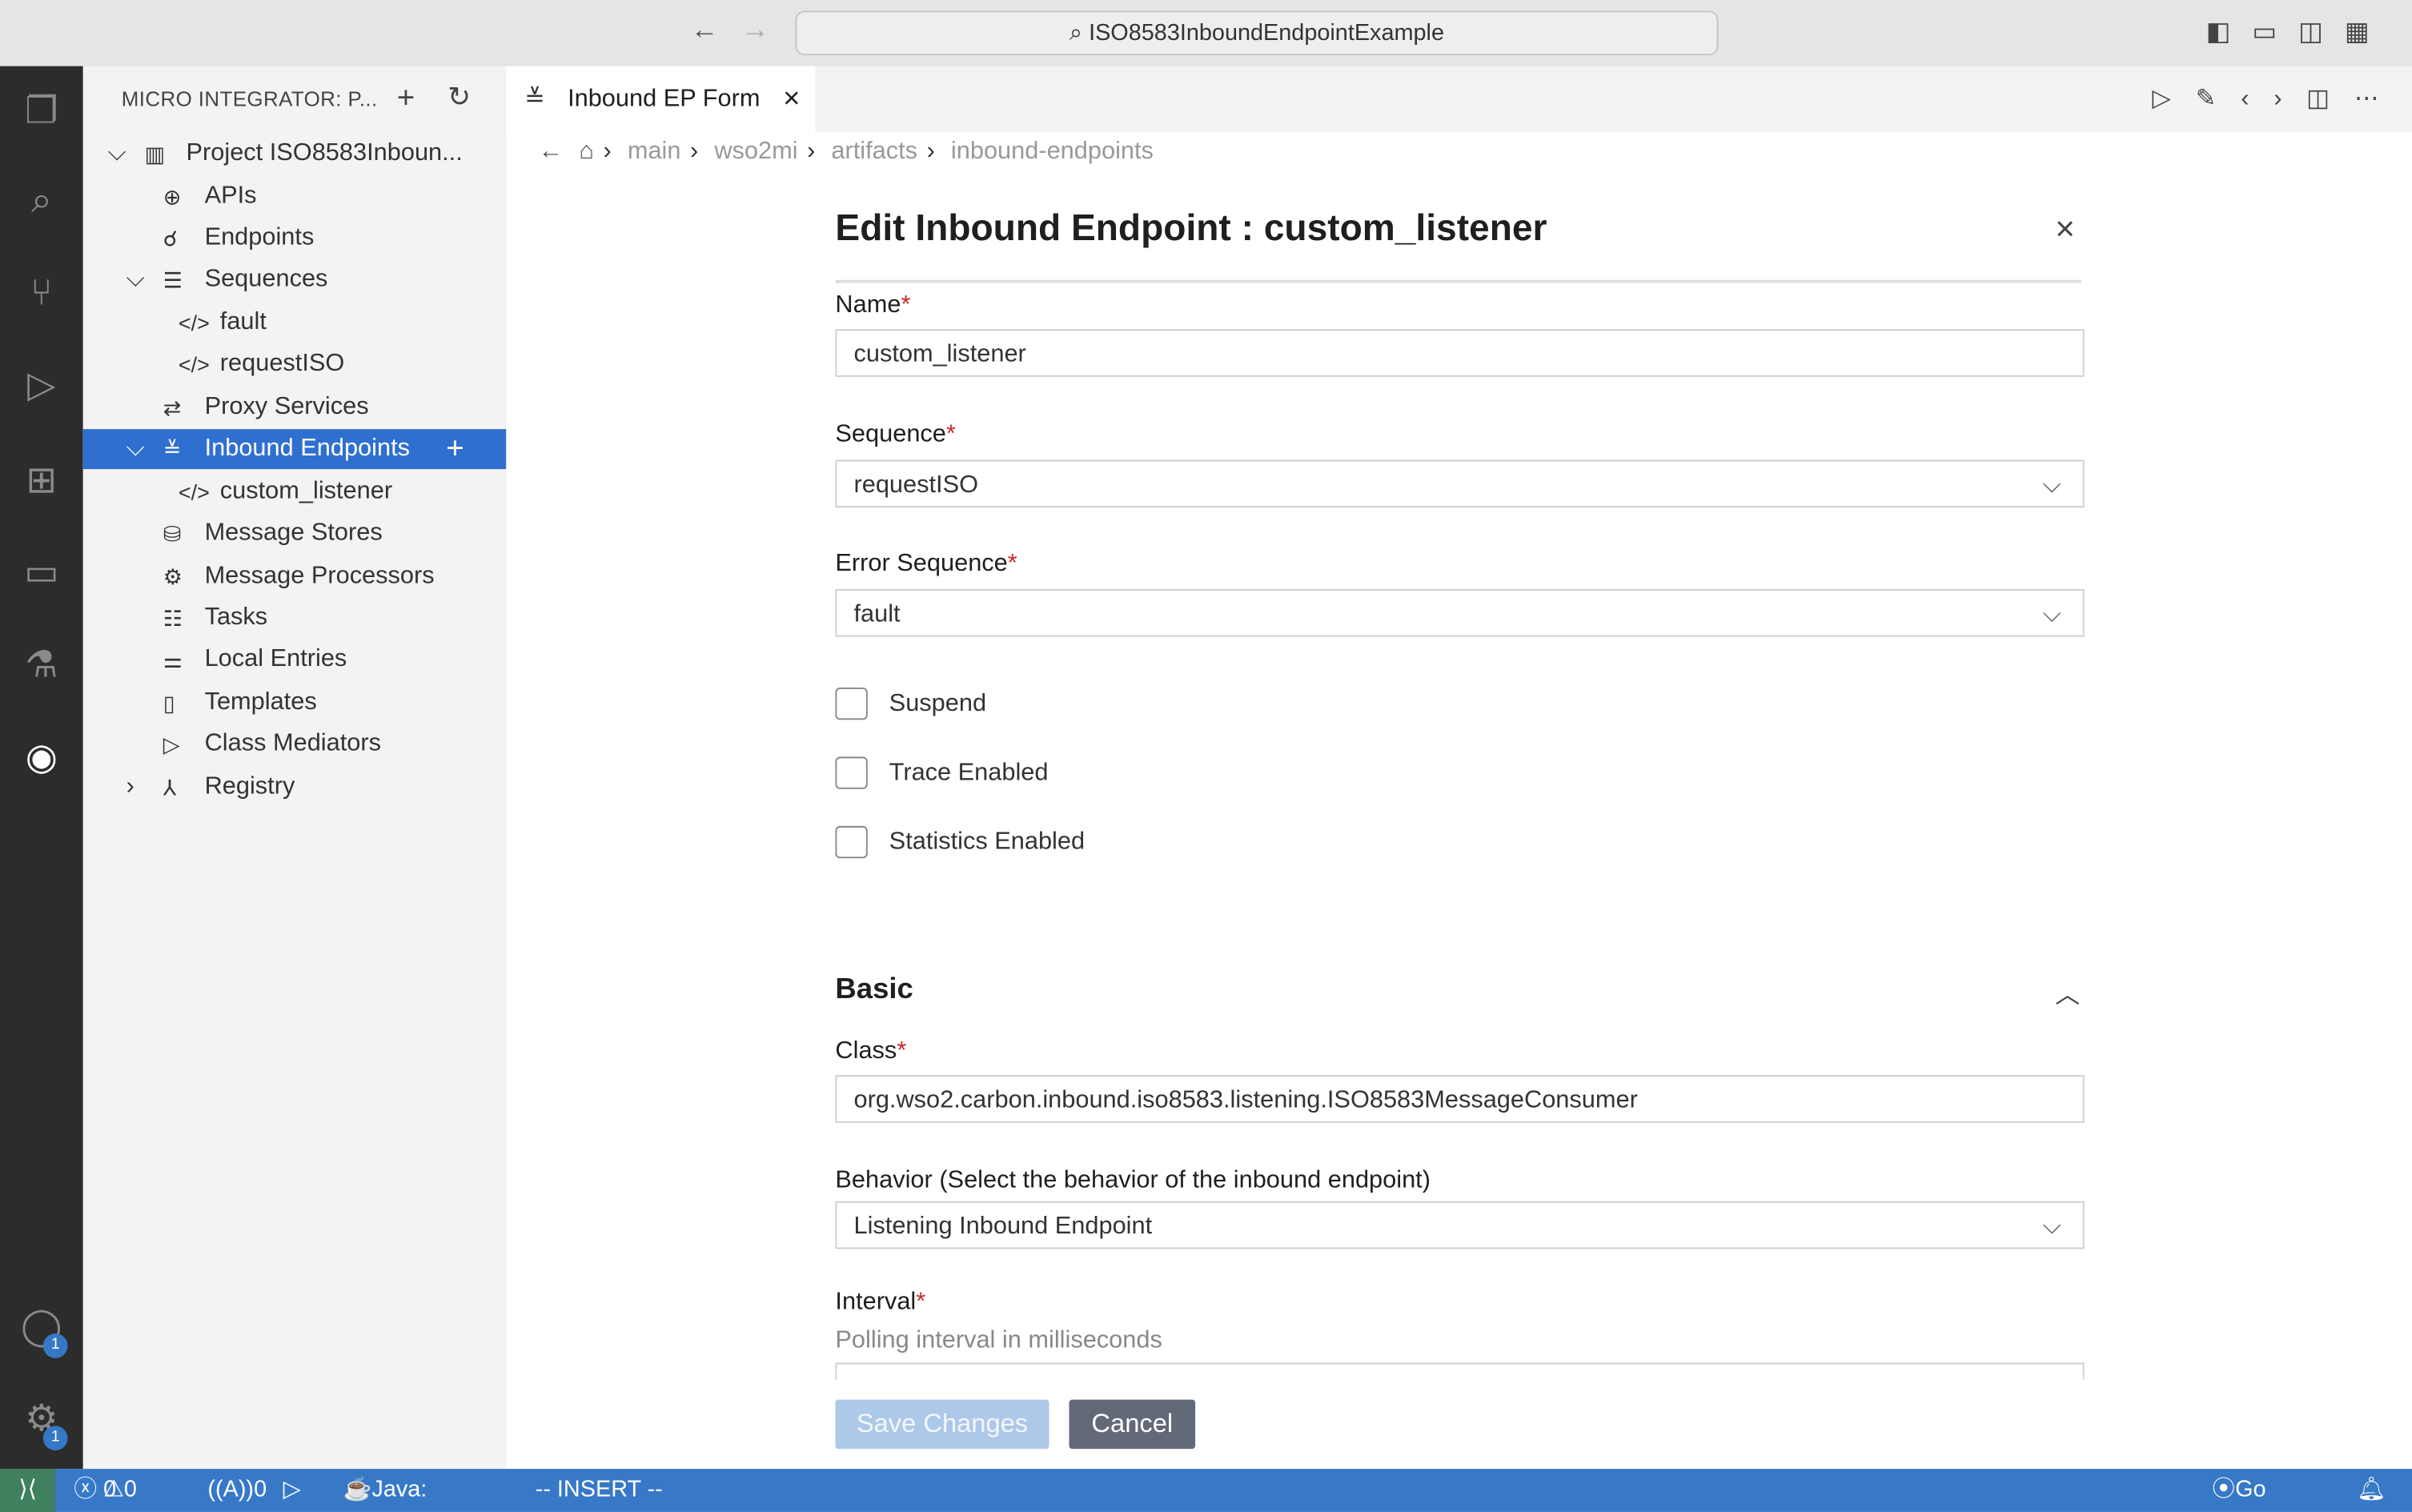  Describe the element at coordinates (2239, 1490) in the screenshot. I see `go-live-button: ⦿ Go Live` at that location.